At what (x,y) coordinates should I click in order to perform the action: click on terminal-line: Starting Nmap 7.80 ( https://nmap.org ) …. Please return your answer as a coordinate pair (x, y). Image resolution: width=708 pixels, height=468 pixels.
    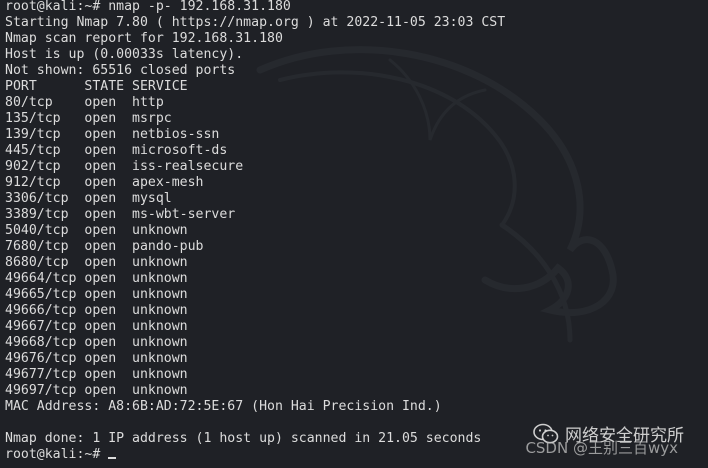
    Looking at the image, I should click on (255, 22).